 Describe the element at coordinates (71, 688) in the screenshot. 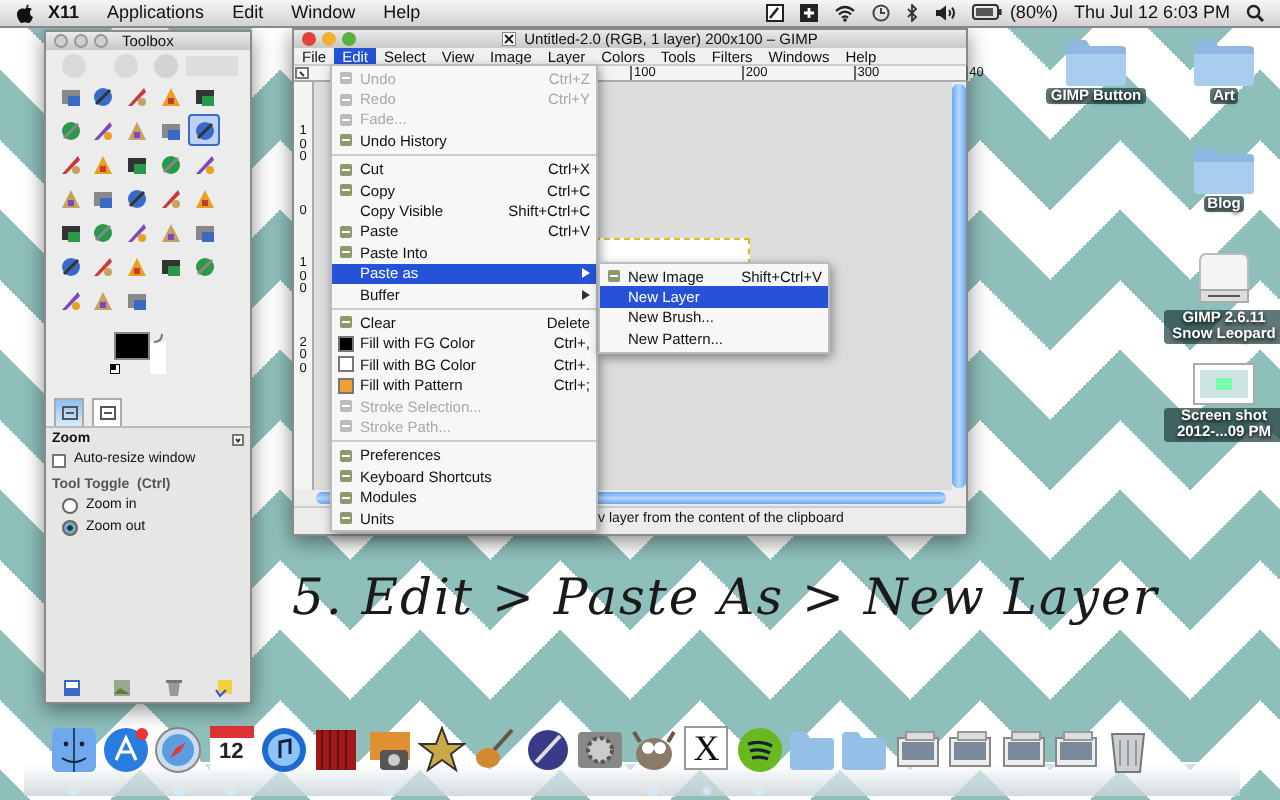

I see `save-icon` at that location.